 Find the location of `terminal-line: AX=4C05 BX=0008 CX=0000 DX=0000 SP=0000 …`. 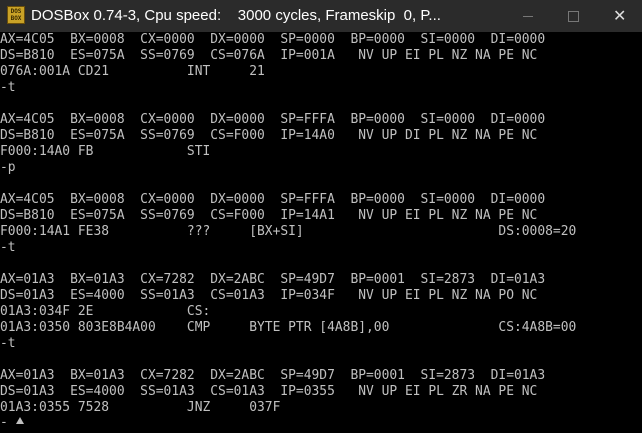

terminal-line: AX=4C05 BX=0008 CX=0000 DX=0000 SP=0000 … is located at coordinates (273, 39).